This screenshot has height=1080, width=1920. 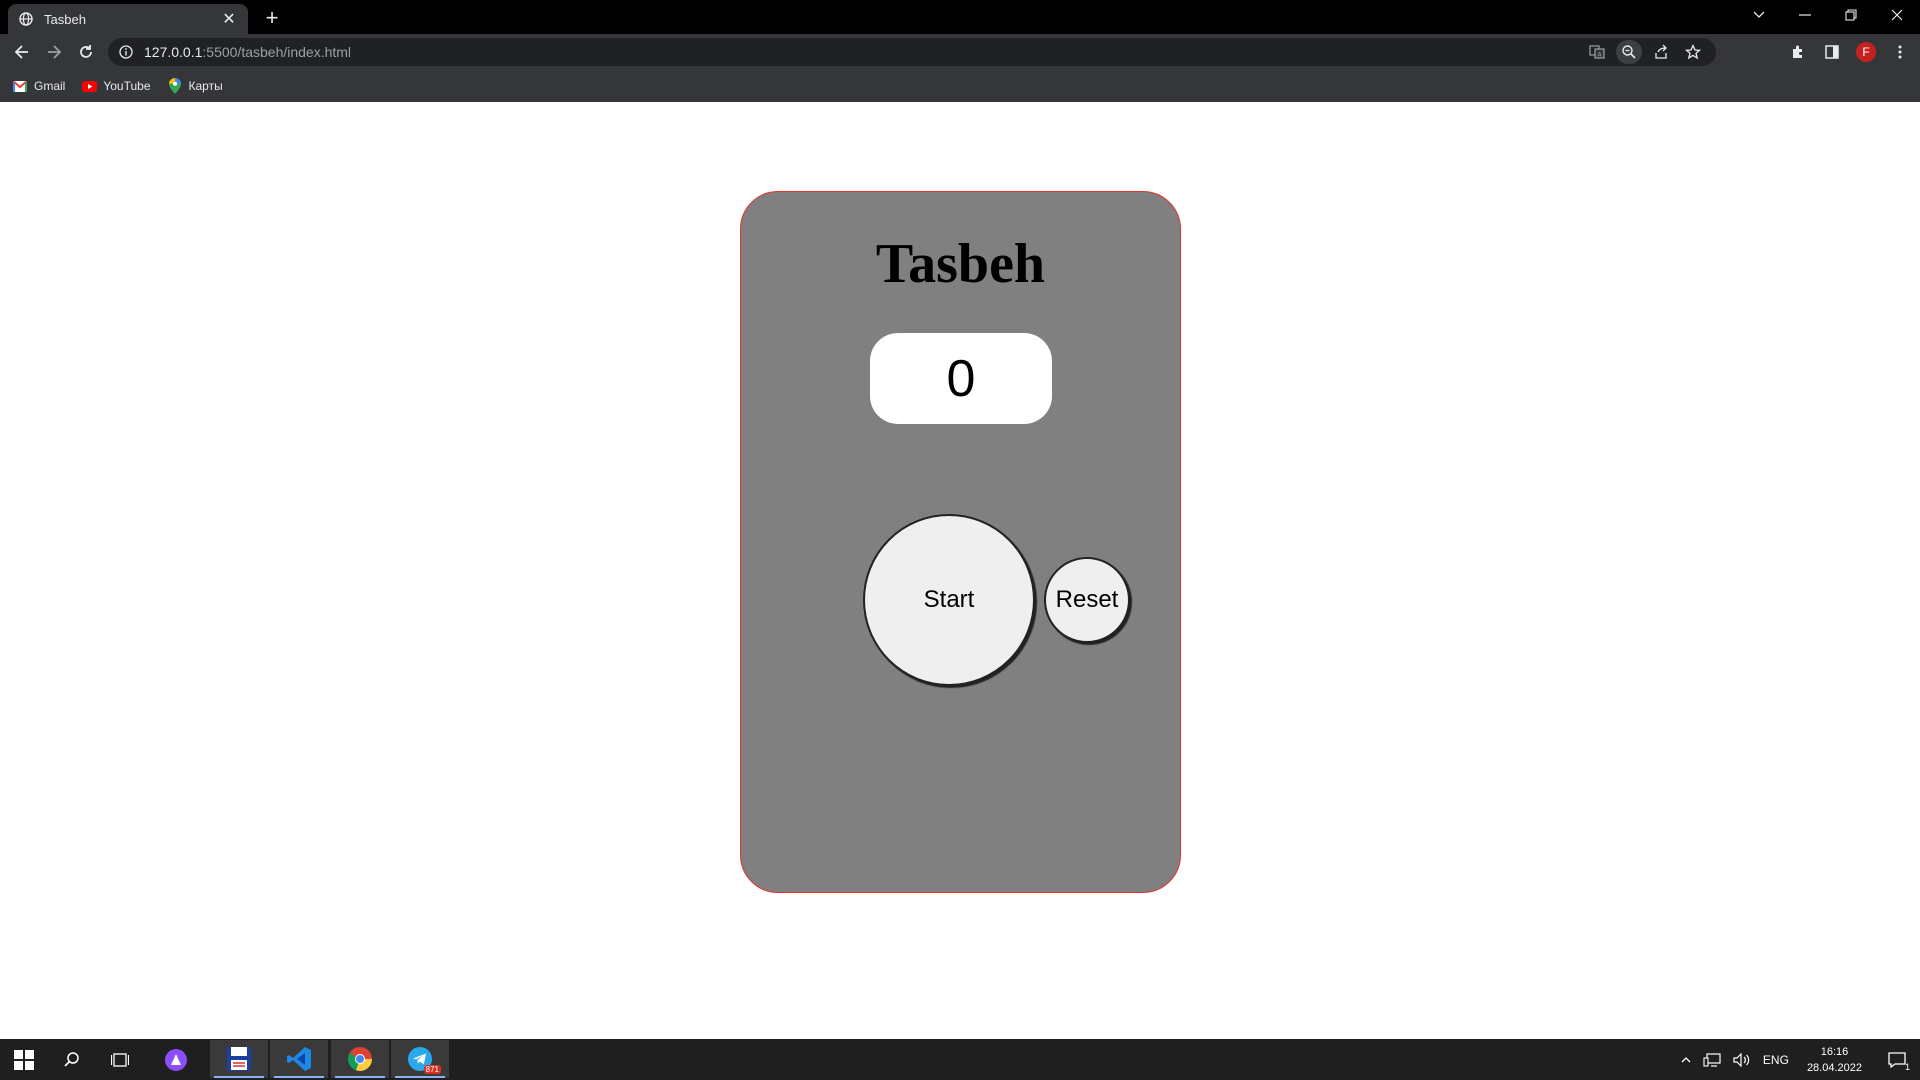 What do you see at coordinates (50, 86) in the screenshot?
I see `bookmark-label: Gmail` at bounding box center [50, 86].